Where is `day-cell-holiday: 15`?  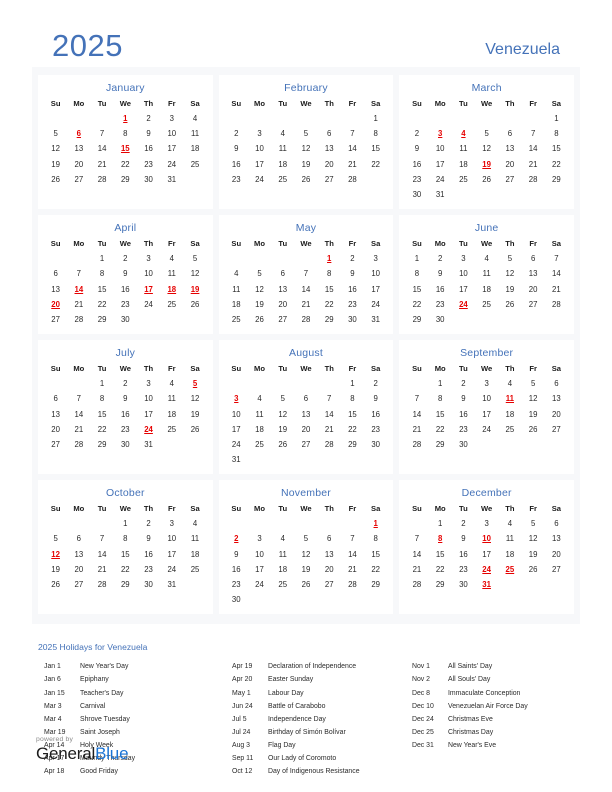 day-cell-holiday: 15 is located at coordinates (125, 148).